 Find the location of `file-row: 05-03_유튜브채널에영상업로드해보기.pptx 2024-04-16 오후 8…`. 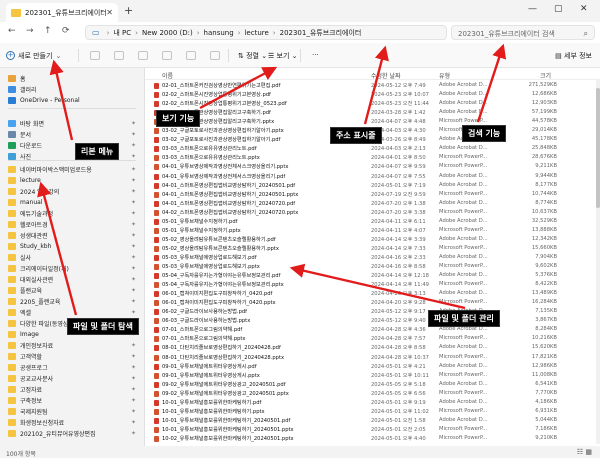

file-row: 05-03_유튜브채널에영상업로드해보기.pptx 2024-04-16 오후 8… is located at coordinates (372, 267).